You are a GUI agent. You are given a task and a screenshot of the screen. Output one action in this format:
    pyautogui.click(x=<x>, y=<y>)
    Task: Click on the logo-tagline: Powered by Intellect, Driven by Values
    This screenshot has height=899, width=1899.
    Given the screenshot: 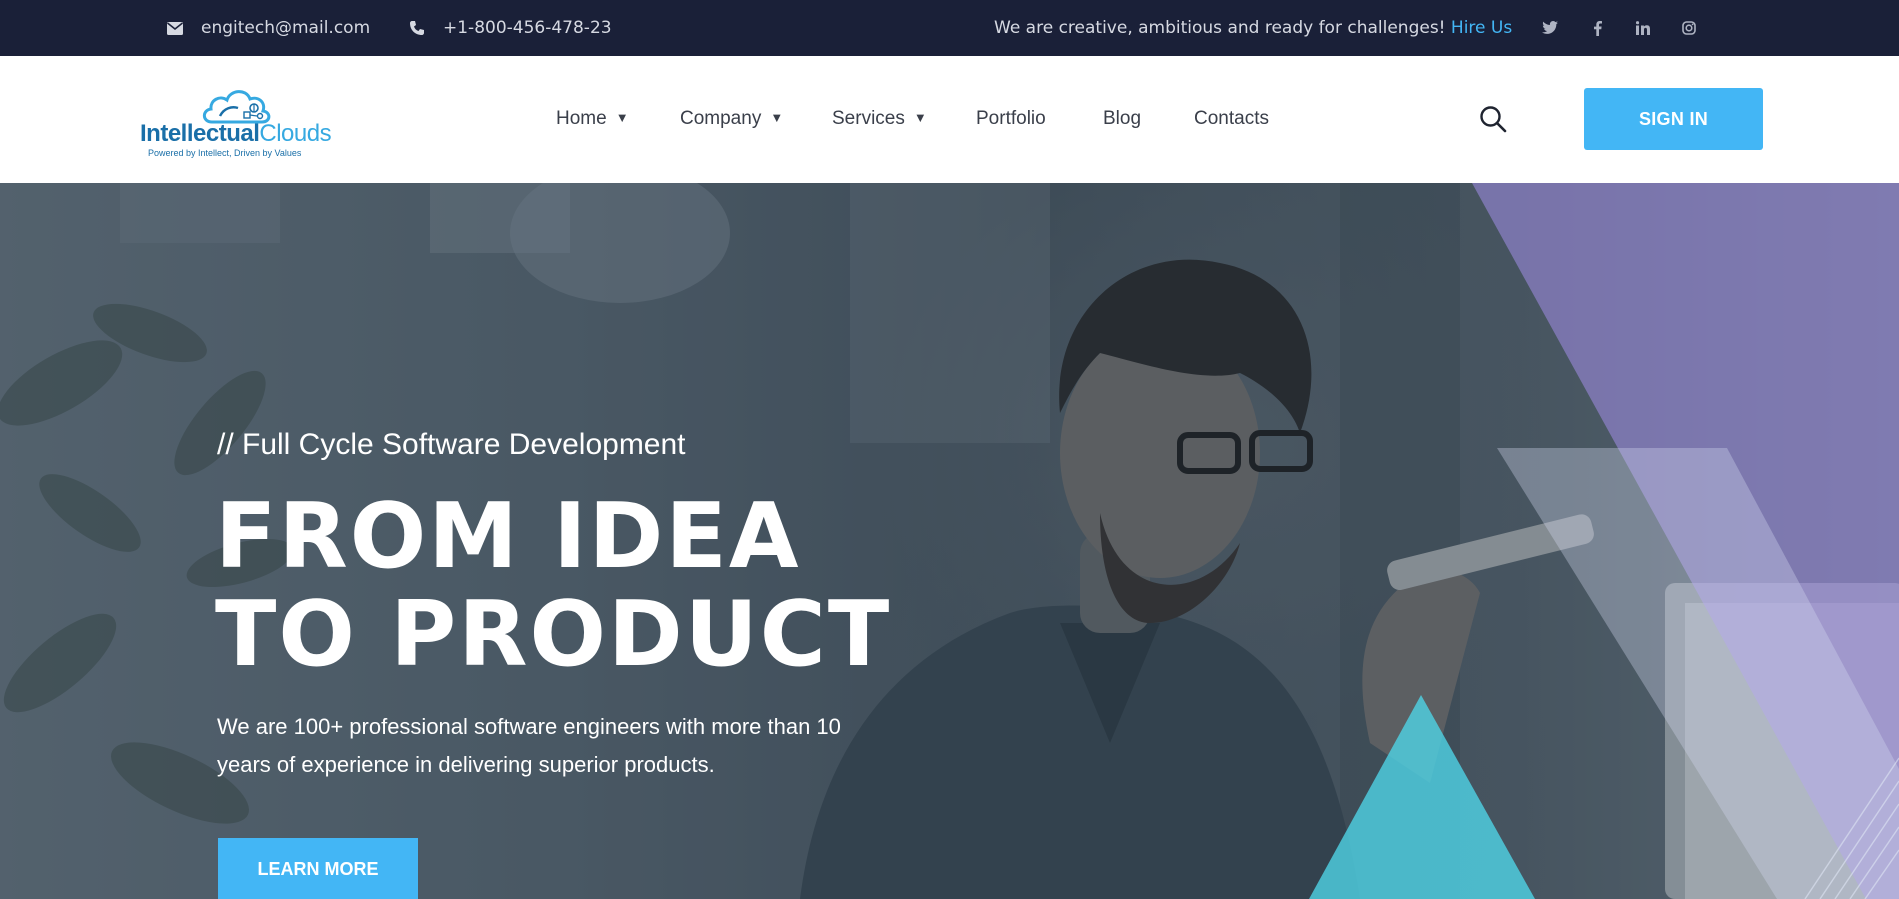 What is the action you would take?
    pyautogui.click(x=225, y=153)
    